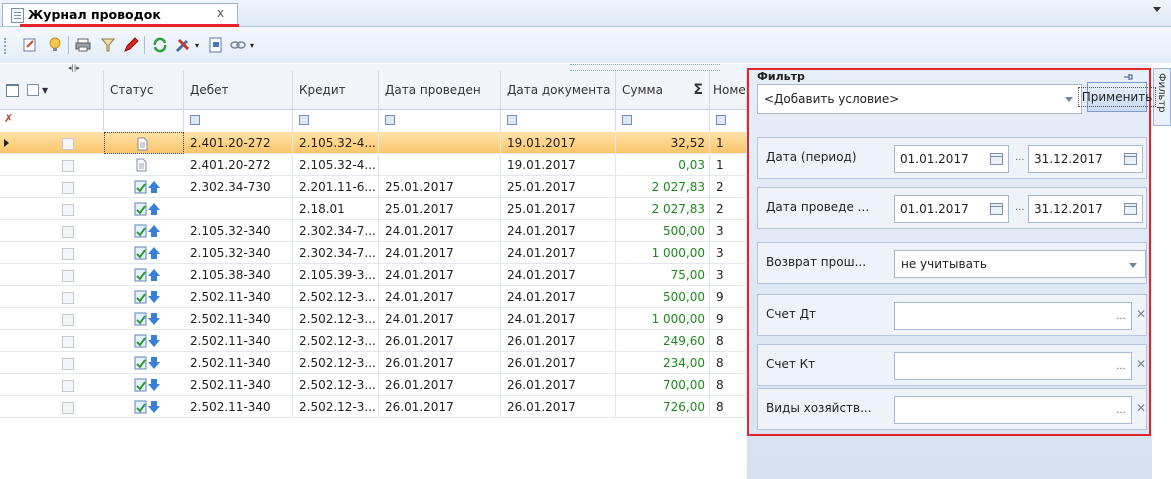 The image size is (1171, 479). I want to click on condition-account-dt: Счет Дт ... ✕, so click(952, 315).